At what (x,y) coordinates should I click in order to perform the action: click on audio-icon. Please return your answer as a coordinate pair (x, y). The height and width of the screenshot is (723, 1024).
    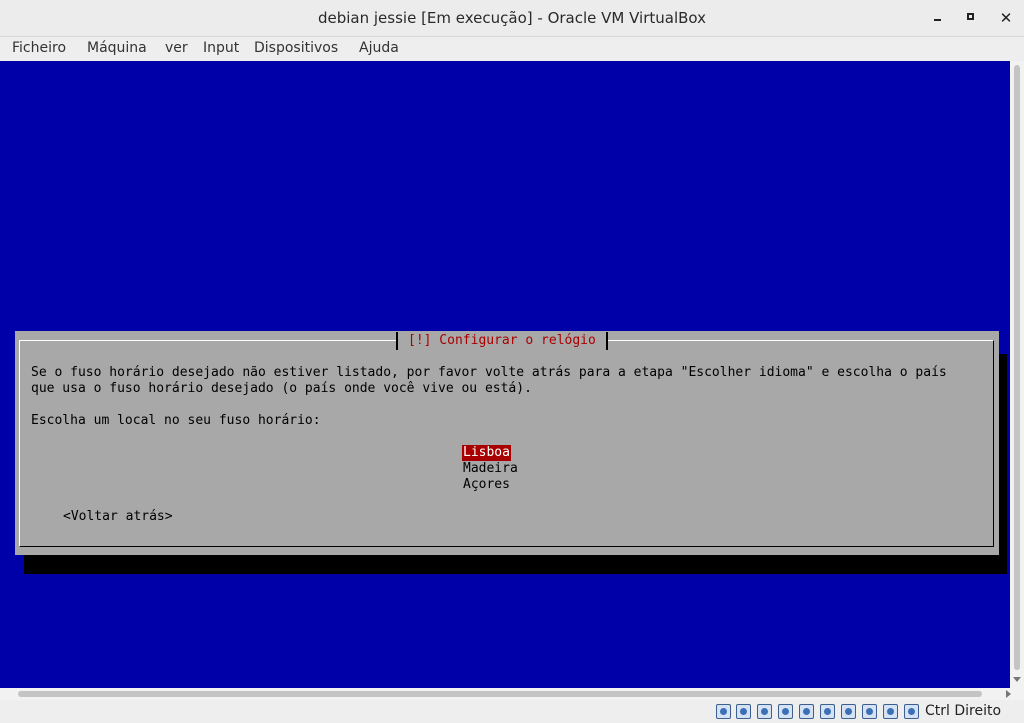
    Looking at the image, I should click on (764, 711).